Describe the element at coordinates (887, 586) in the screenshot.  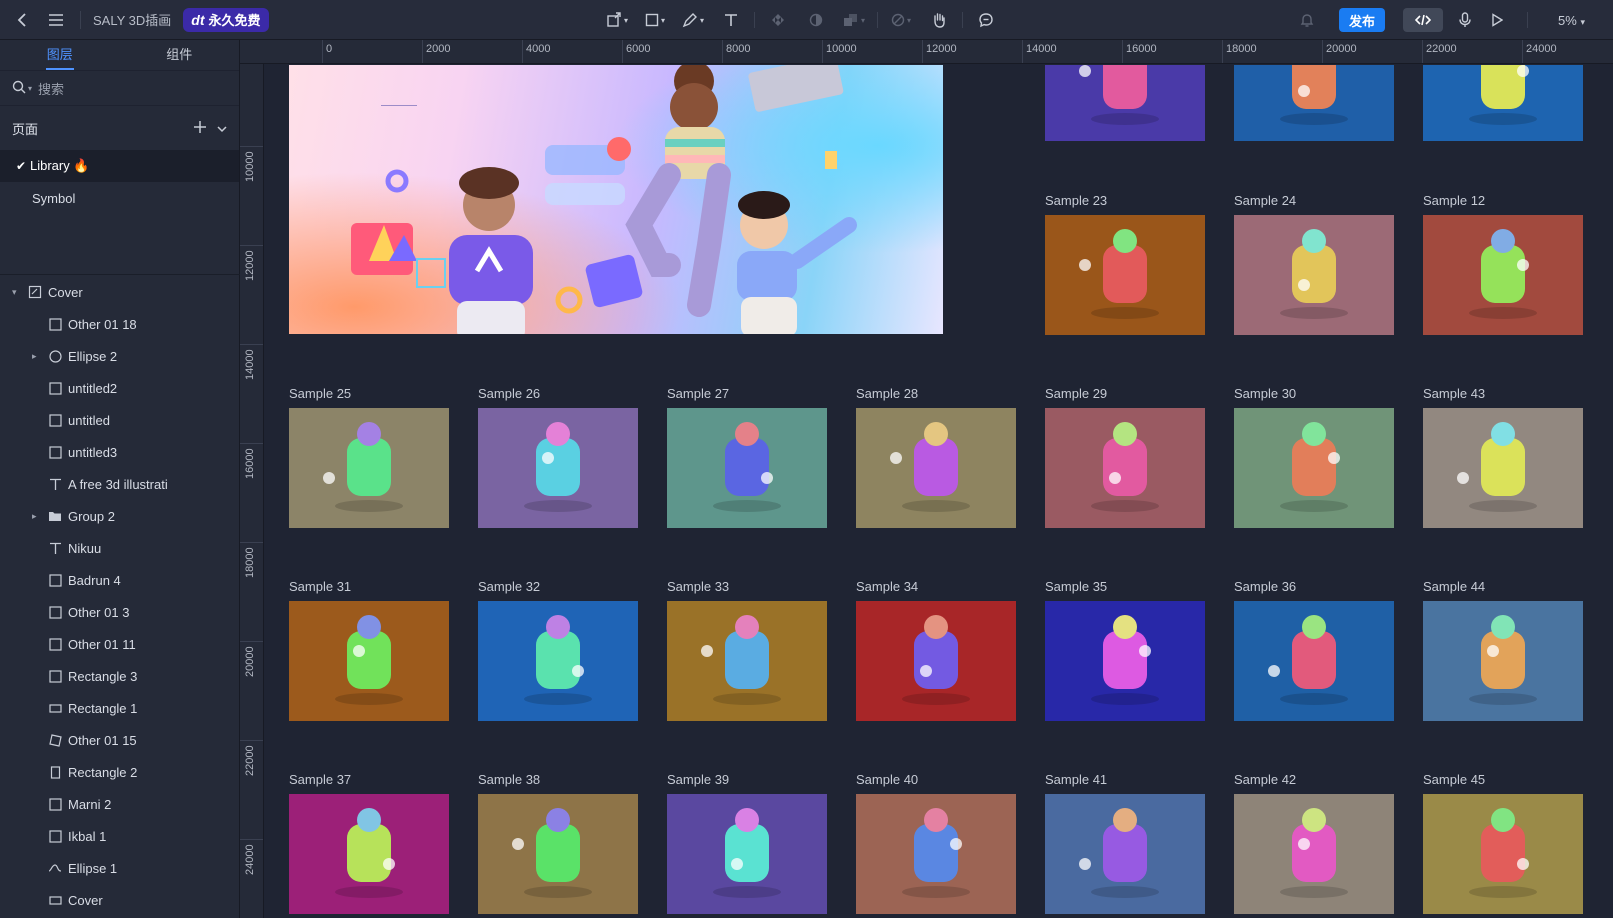
I see `artboard-label: Sample 34` at that location.